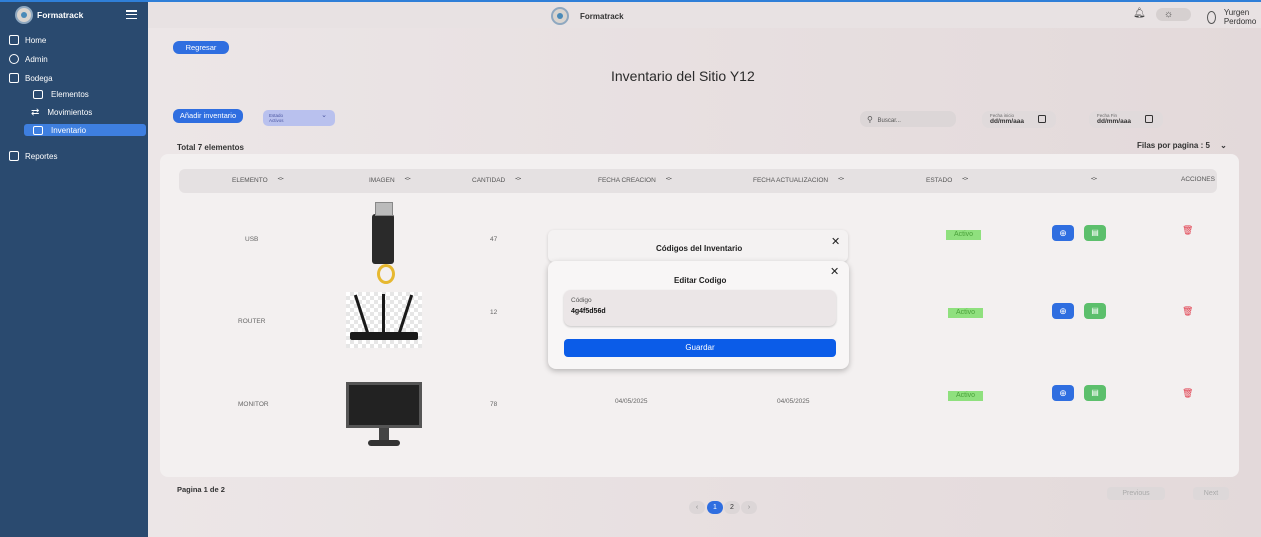  What do you see at coordinates (870, 119) in the screenshot?
I see `search-icon: ⚲` at bounding box center [870, 119].